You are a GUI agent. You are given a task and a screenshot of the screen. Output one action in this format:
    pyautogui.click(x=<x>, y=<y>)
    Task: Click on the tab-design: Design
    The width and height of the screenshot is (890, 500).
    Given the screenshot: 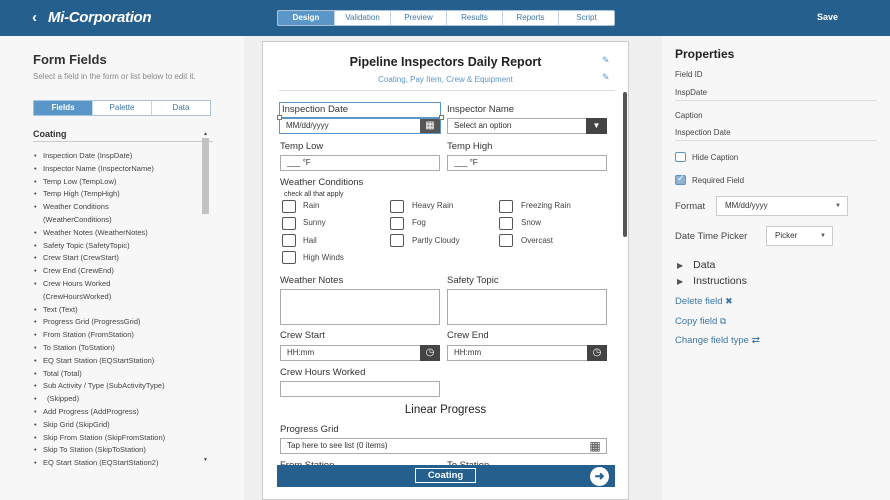 What is the action you would take?
    pyautogui.click(x=306, y=18)
    